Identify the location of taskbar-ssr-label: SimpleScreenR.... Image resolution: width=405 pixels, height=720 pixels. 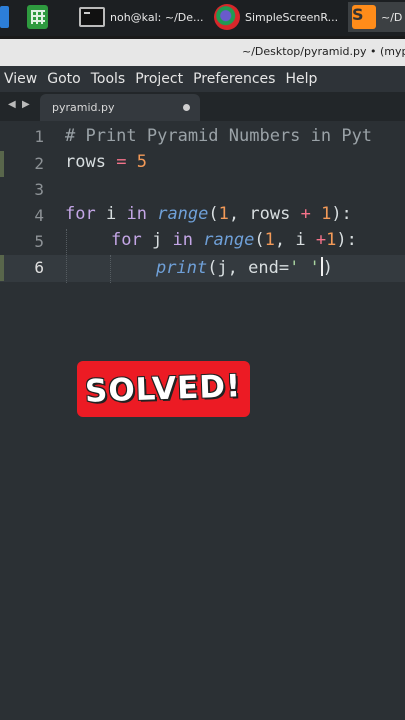
(292, 17).